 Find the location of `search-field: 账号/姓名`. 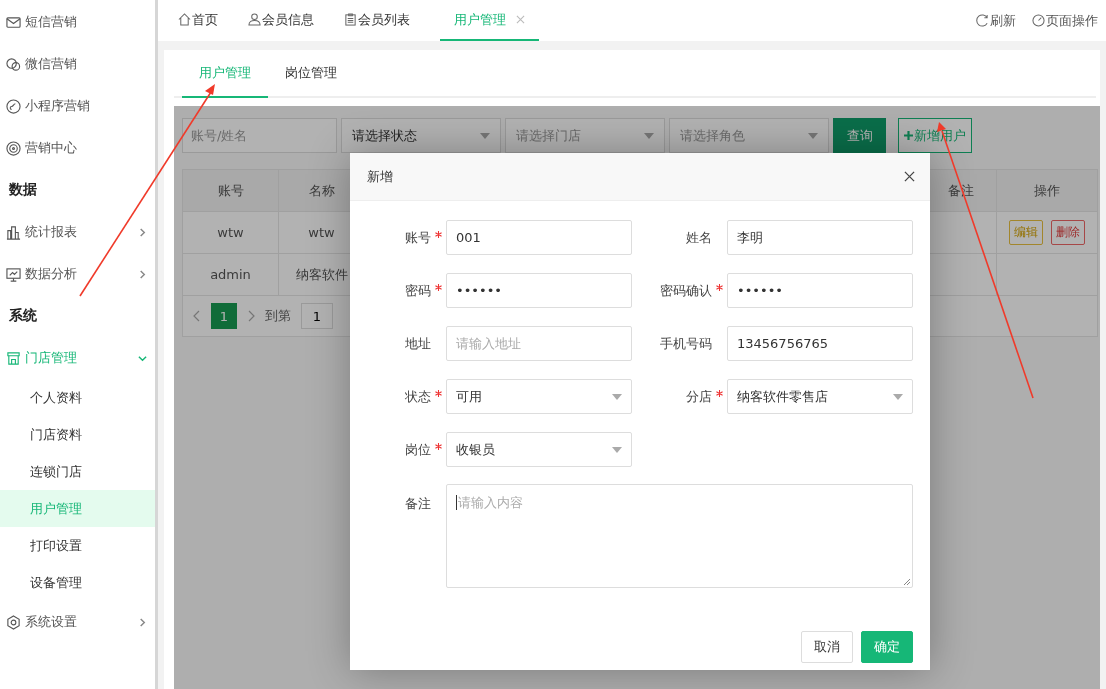

search-field: 账号/姓名 is located at coordinates (259, 135).